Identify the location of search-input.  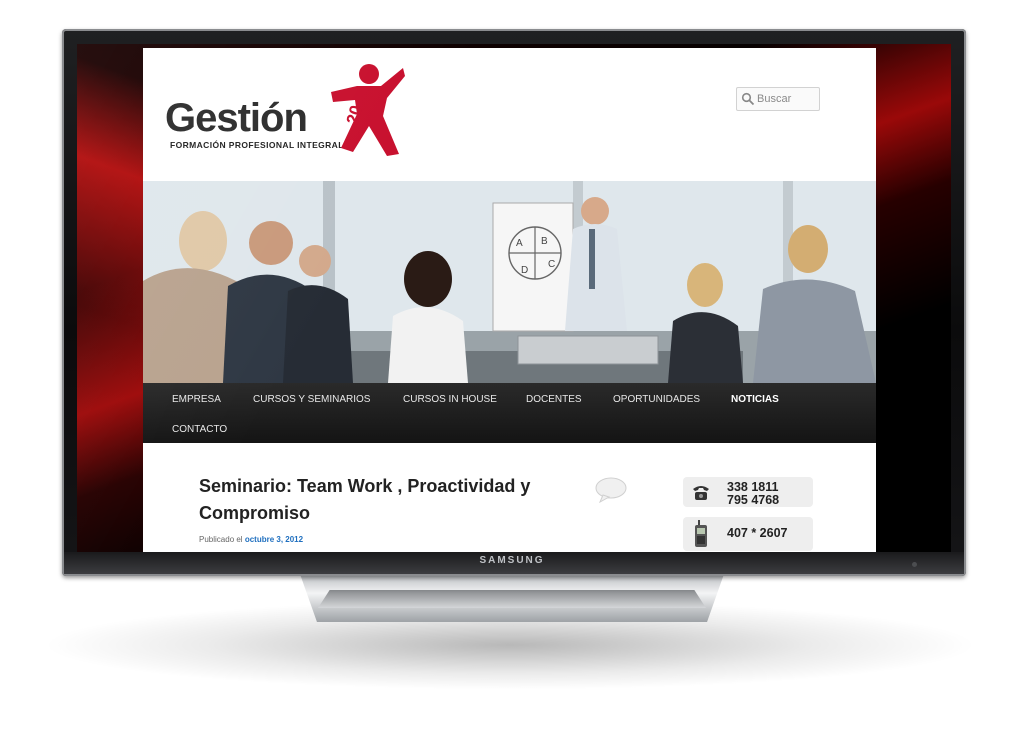
(786, 98).